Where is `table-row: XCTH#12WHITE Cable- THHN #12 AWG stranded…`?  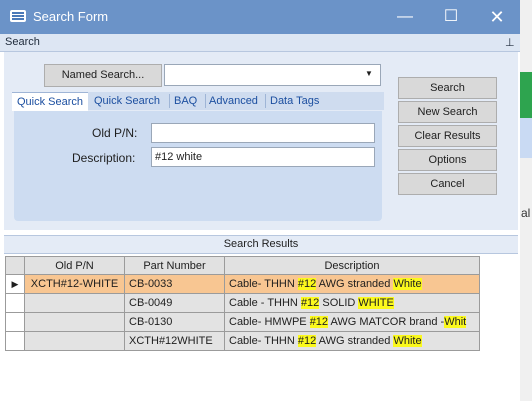
table-row: XCTH#12WHITE Cable- THHN #12 AWG stranded… is located at coordinates (242, 341).